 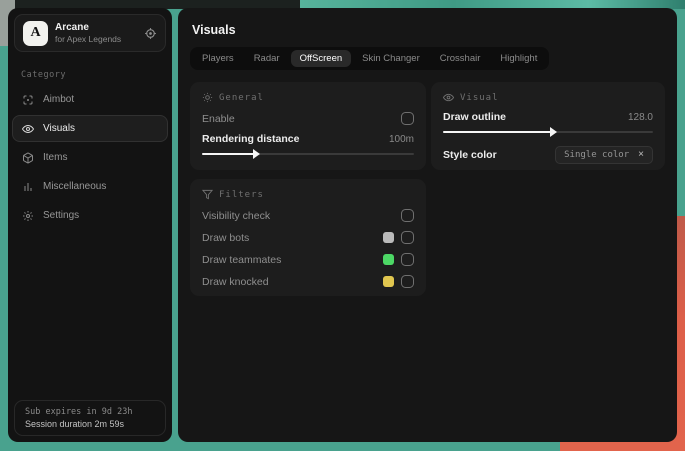 What do you see at coordinates (597, 155) in the screenshot?
I see `style-color-value: Single color` at bounding box center [597, 155].